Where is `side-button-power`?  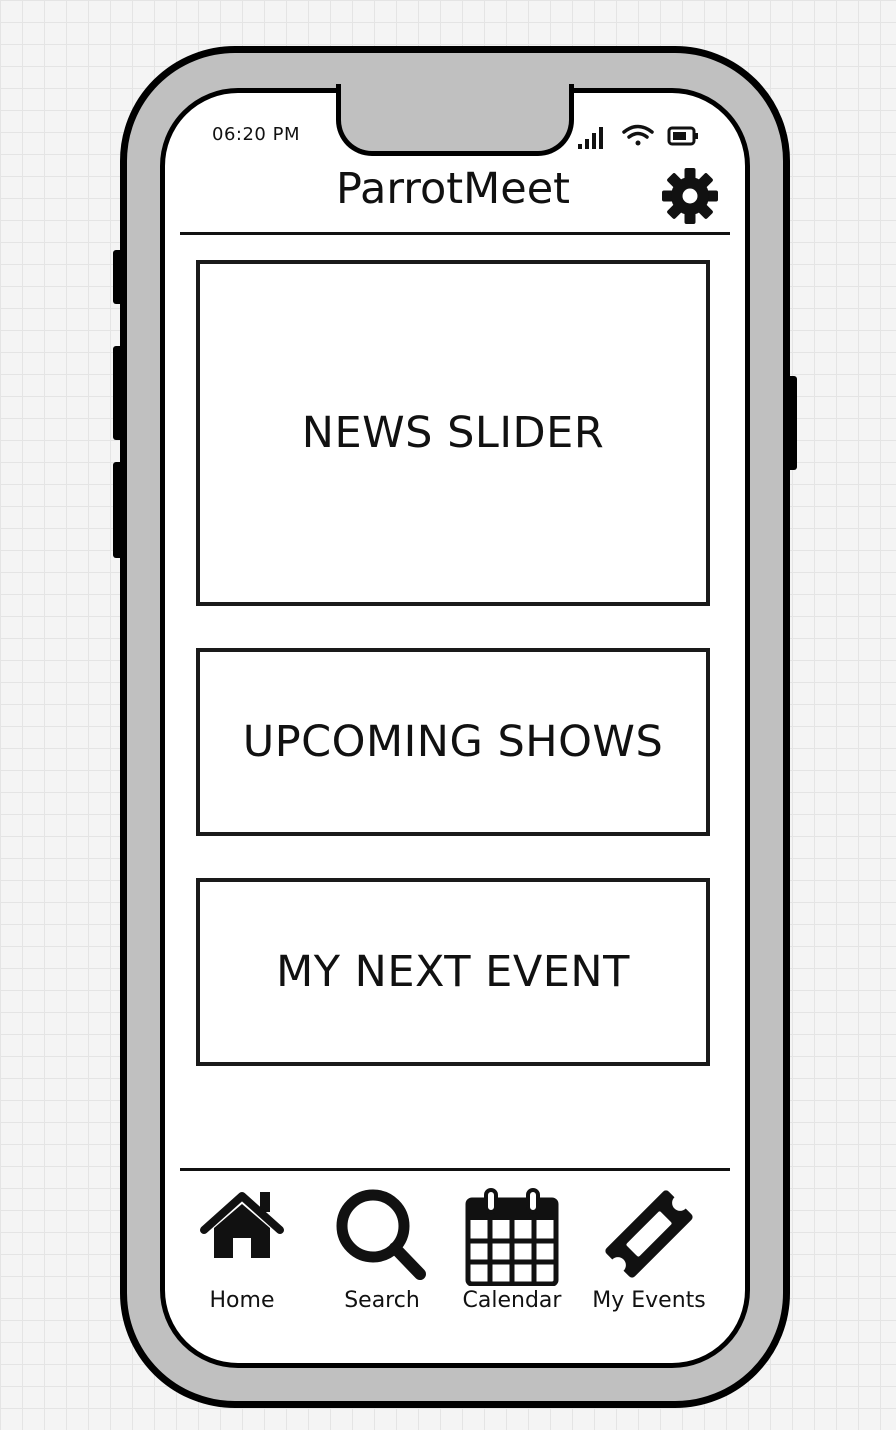
side-button-power is located at coordinates (791, 423).